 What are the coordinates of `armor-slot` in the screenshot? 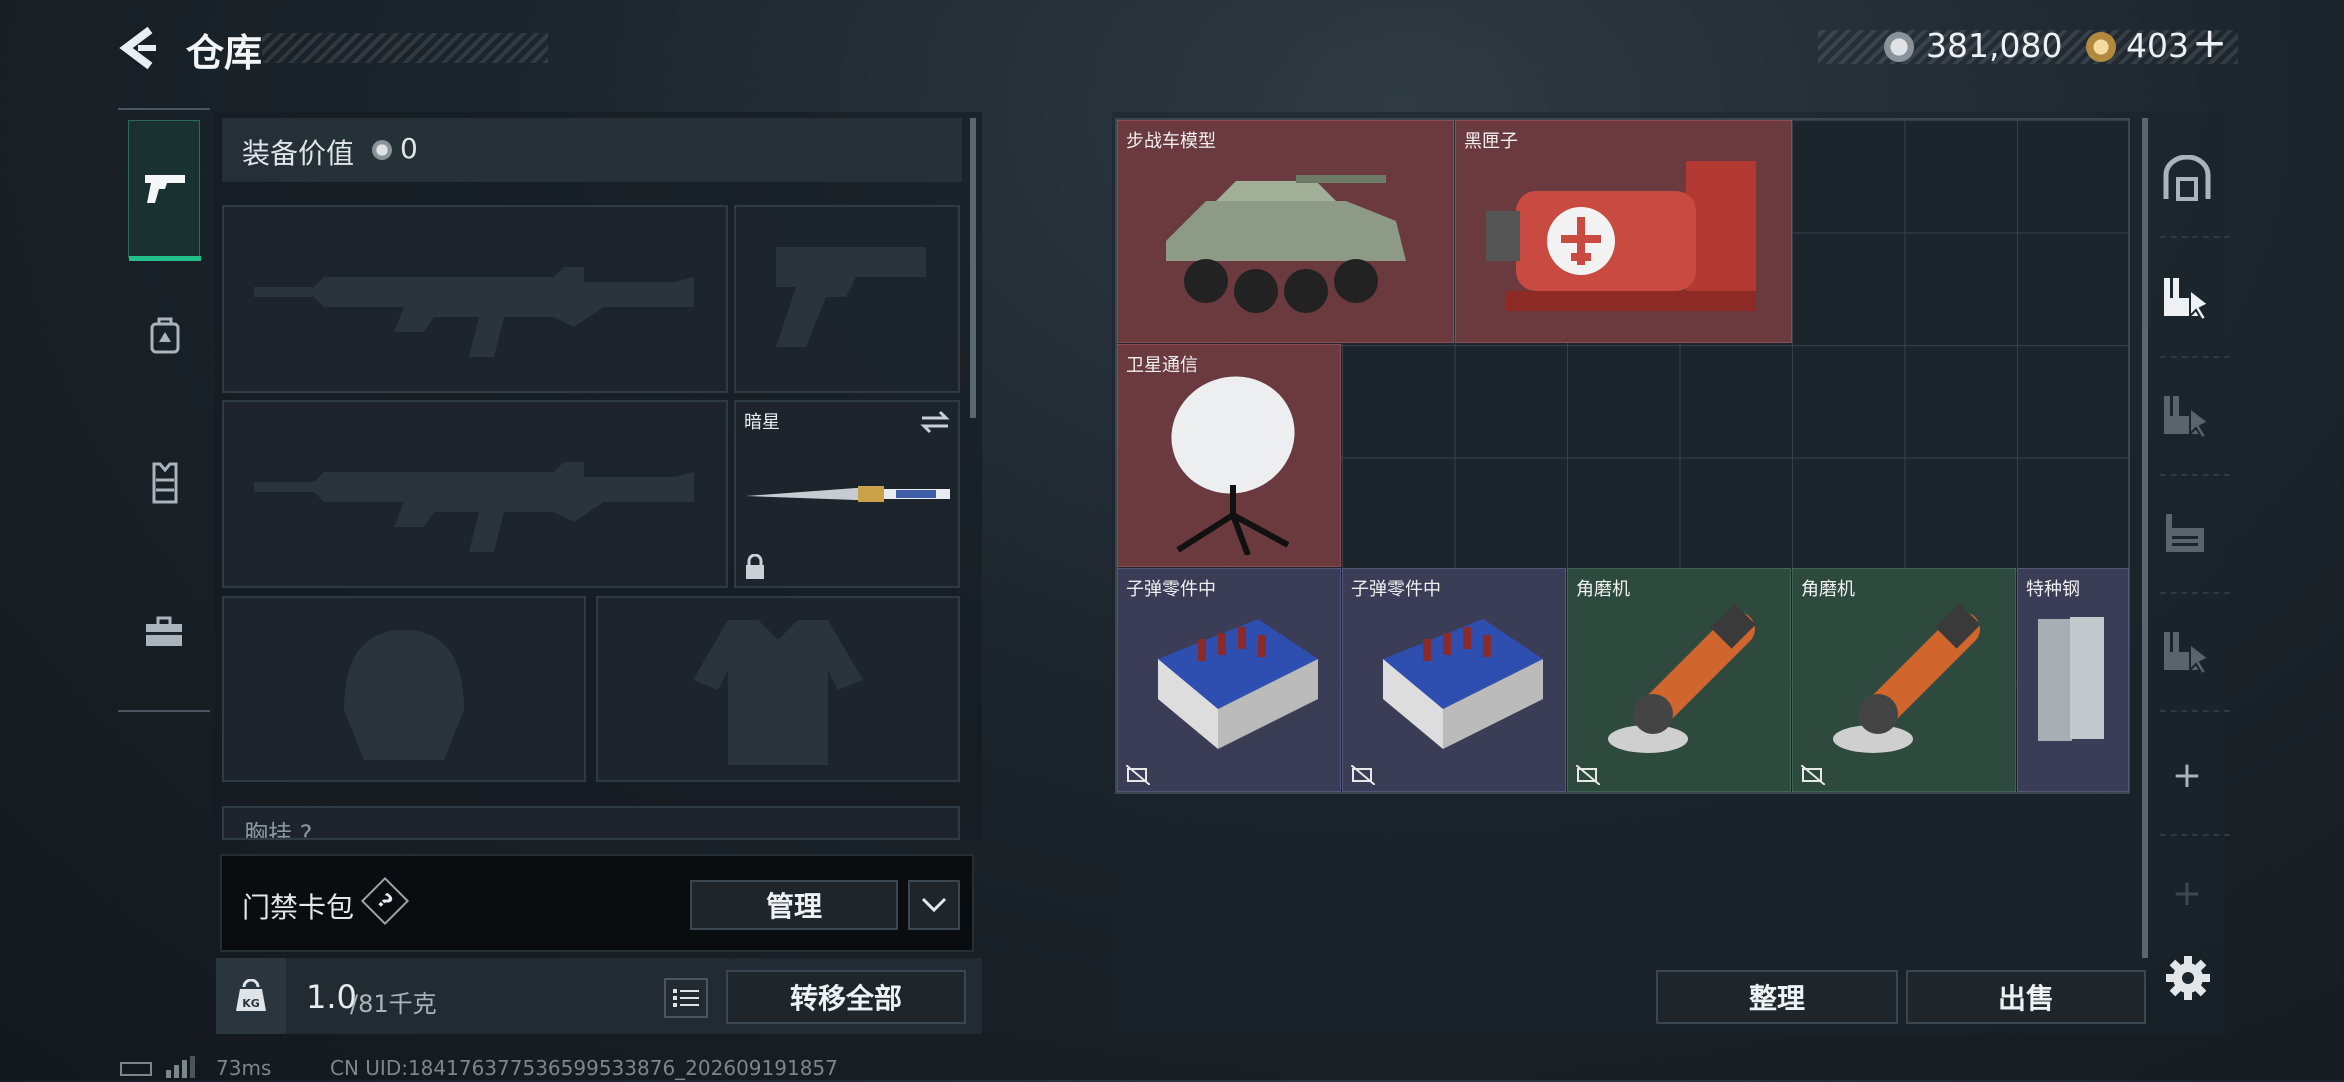 It's located at (778, 689).